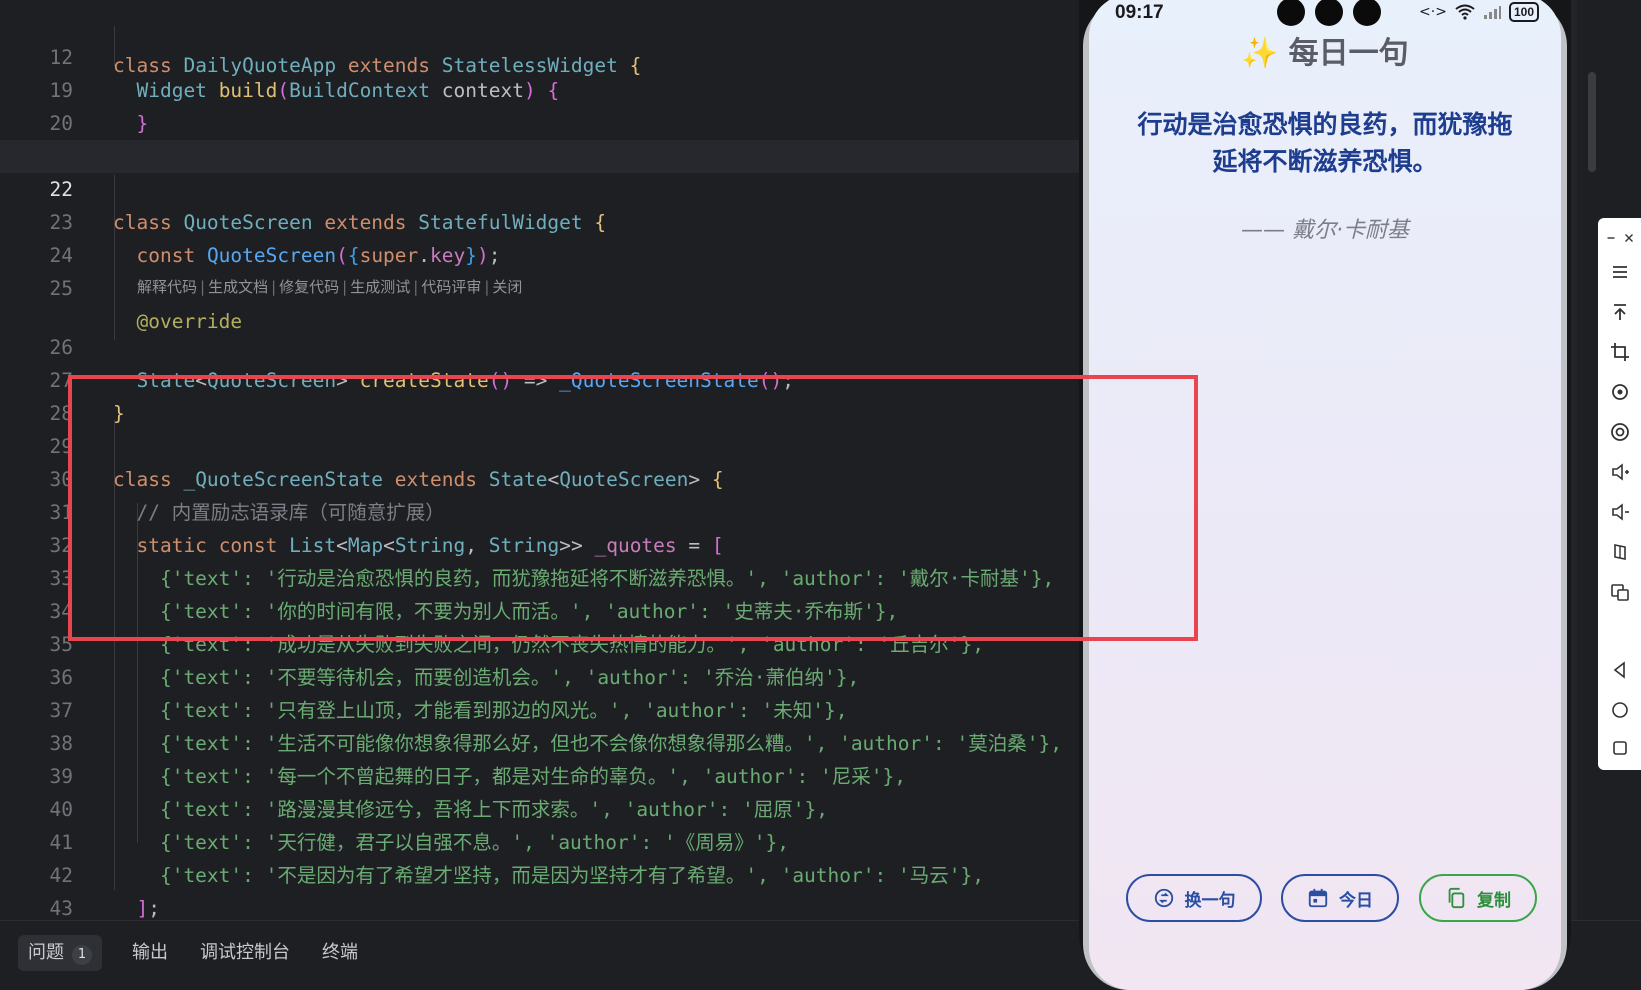 The height and width of the screenshot is (990, 1641). Describe the element at coordinates (1620, 352) in the screenshot. I see `crop-icon` at that location.